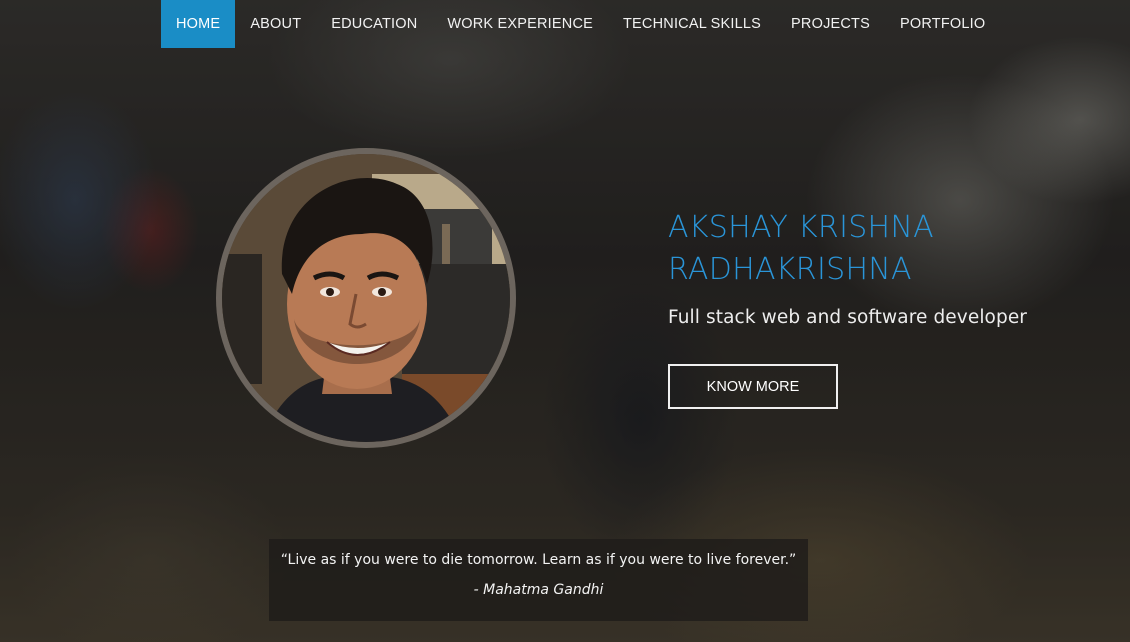  I want to click on hero-name-line1: AKSHAY KRISHNA, so click(801, 227).